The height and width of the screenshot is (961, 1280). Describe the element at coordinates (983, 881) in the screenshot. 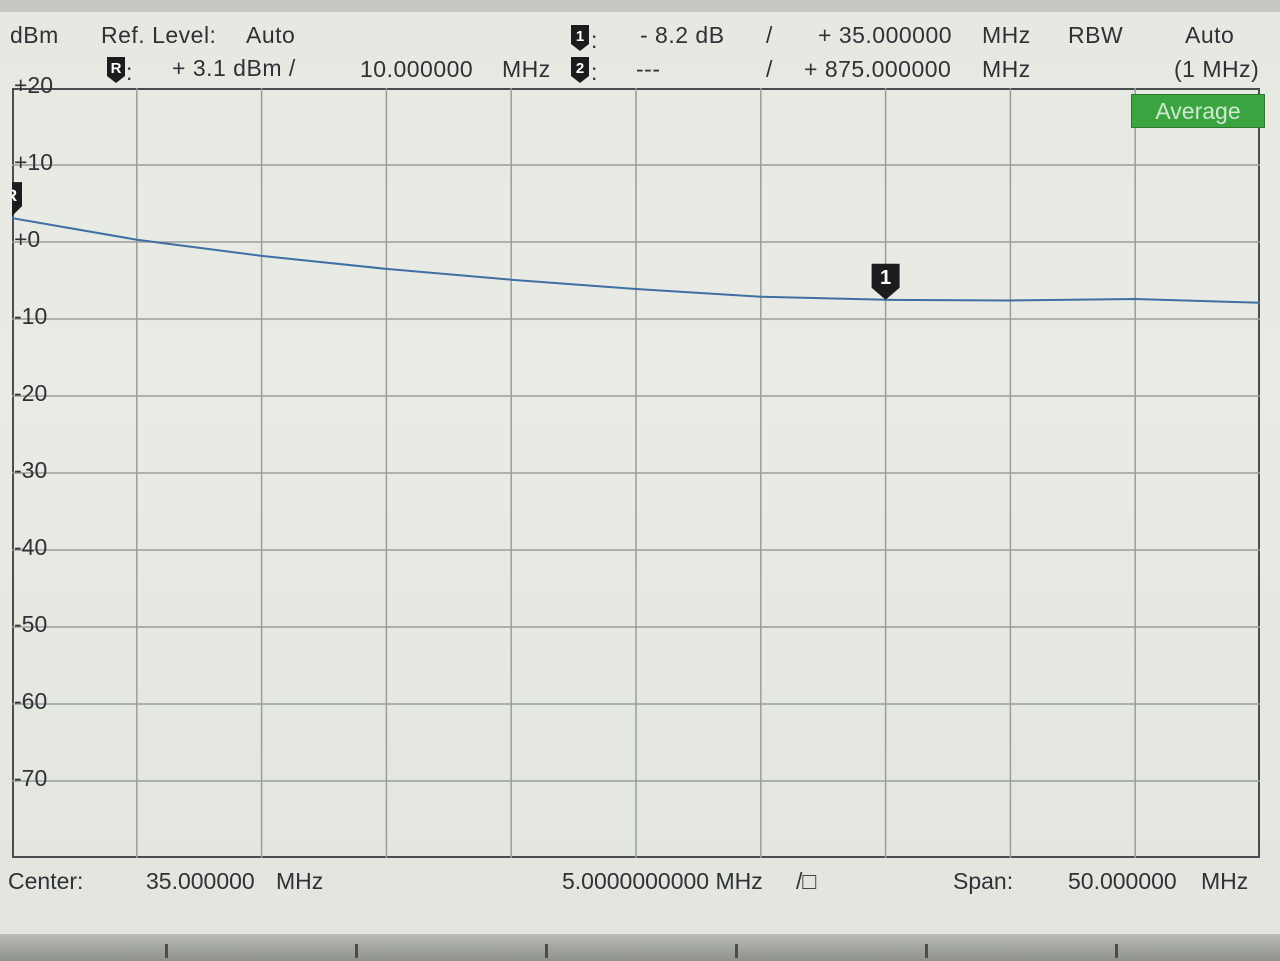

I see `span-label: Span:` at that location.